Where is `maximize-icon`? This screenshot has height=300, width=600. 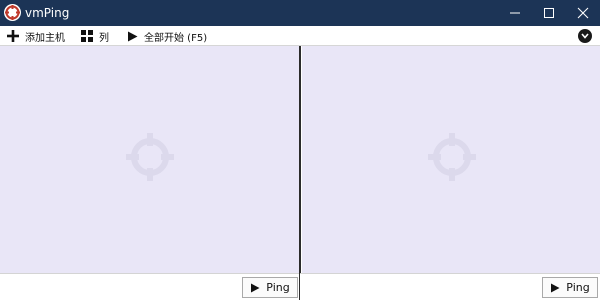
maximize-icon is located at coordinates (549, 13).